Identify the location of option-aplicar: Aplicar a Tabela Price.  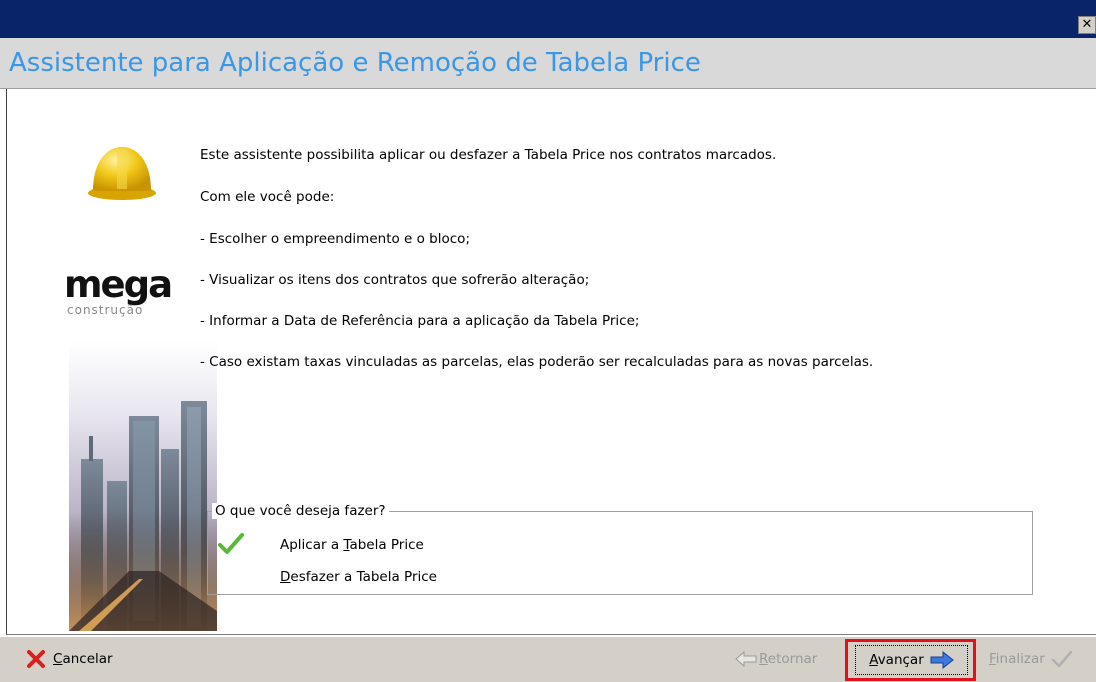
(352, 545).